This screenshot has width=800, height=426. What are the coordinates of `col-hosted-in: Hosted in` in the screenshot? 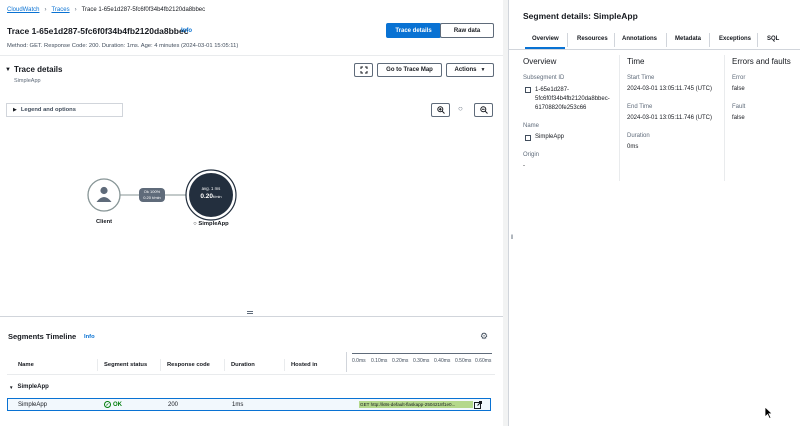 It's located at (304, 365).